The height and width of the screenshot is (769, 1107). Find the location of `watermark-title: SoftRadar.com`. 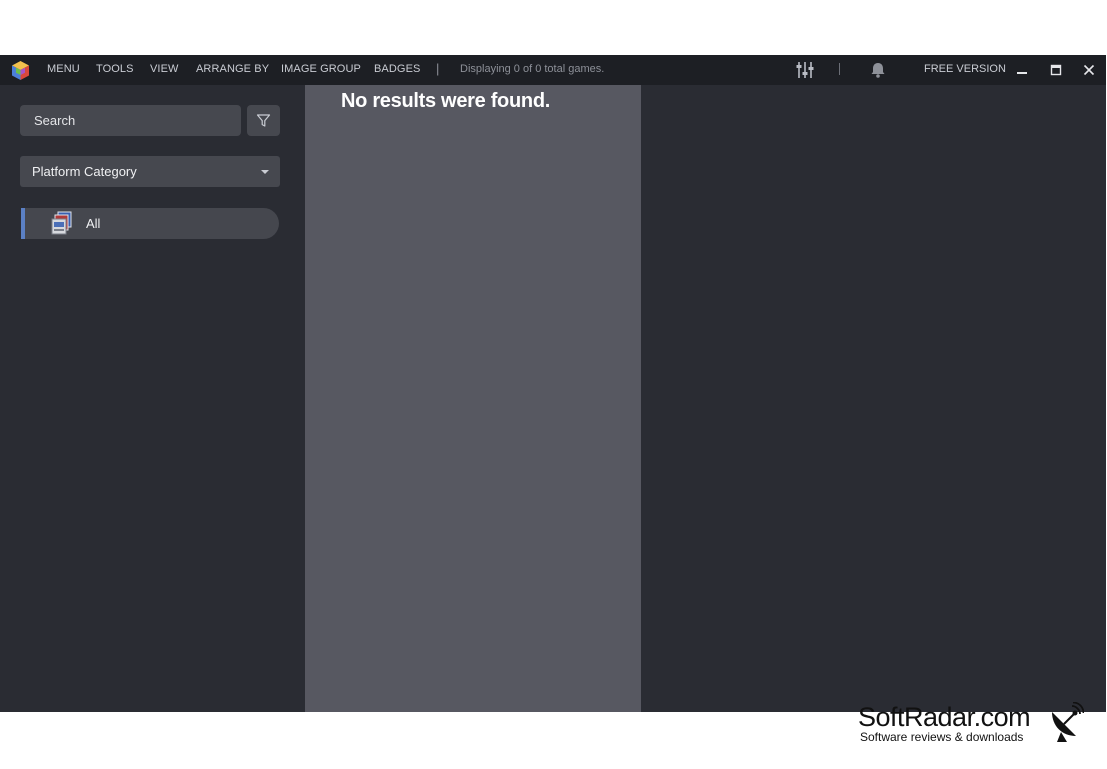

watermark-title: SoftRadar.com is located at coordinates (944, 717).